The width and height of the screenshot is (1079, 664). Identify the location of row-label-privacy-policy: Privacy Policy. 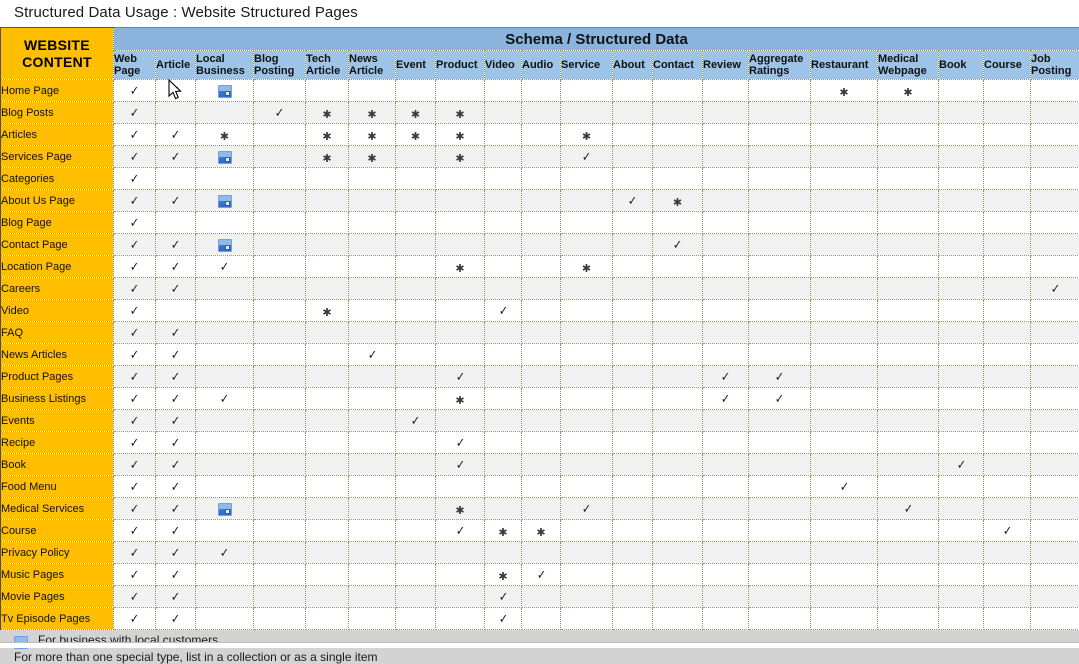
(57, 553).